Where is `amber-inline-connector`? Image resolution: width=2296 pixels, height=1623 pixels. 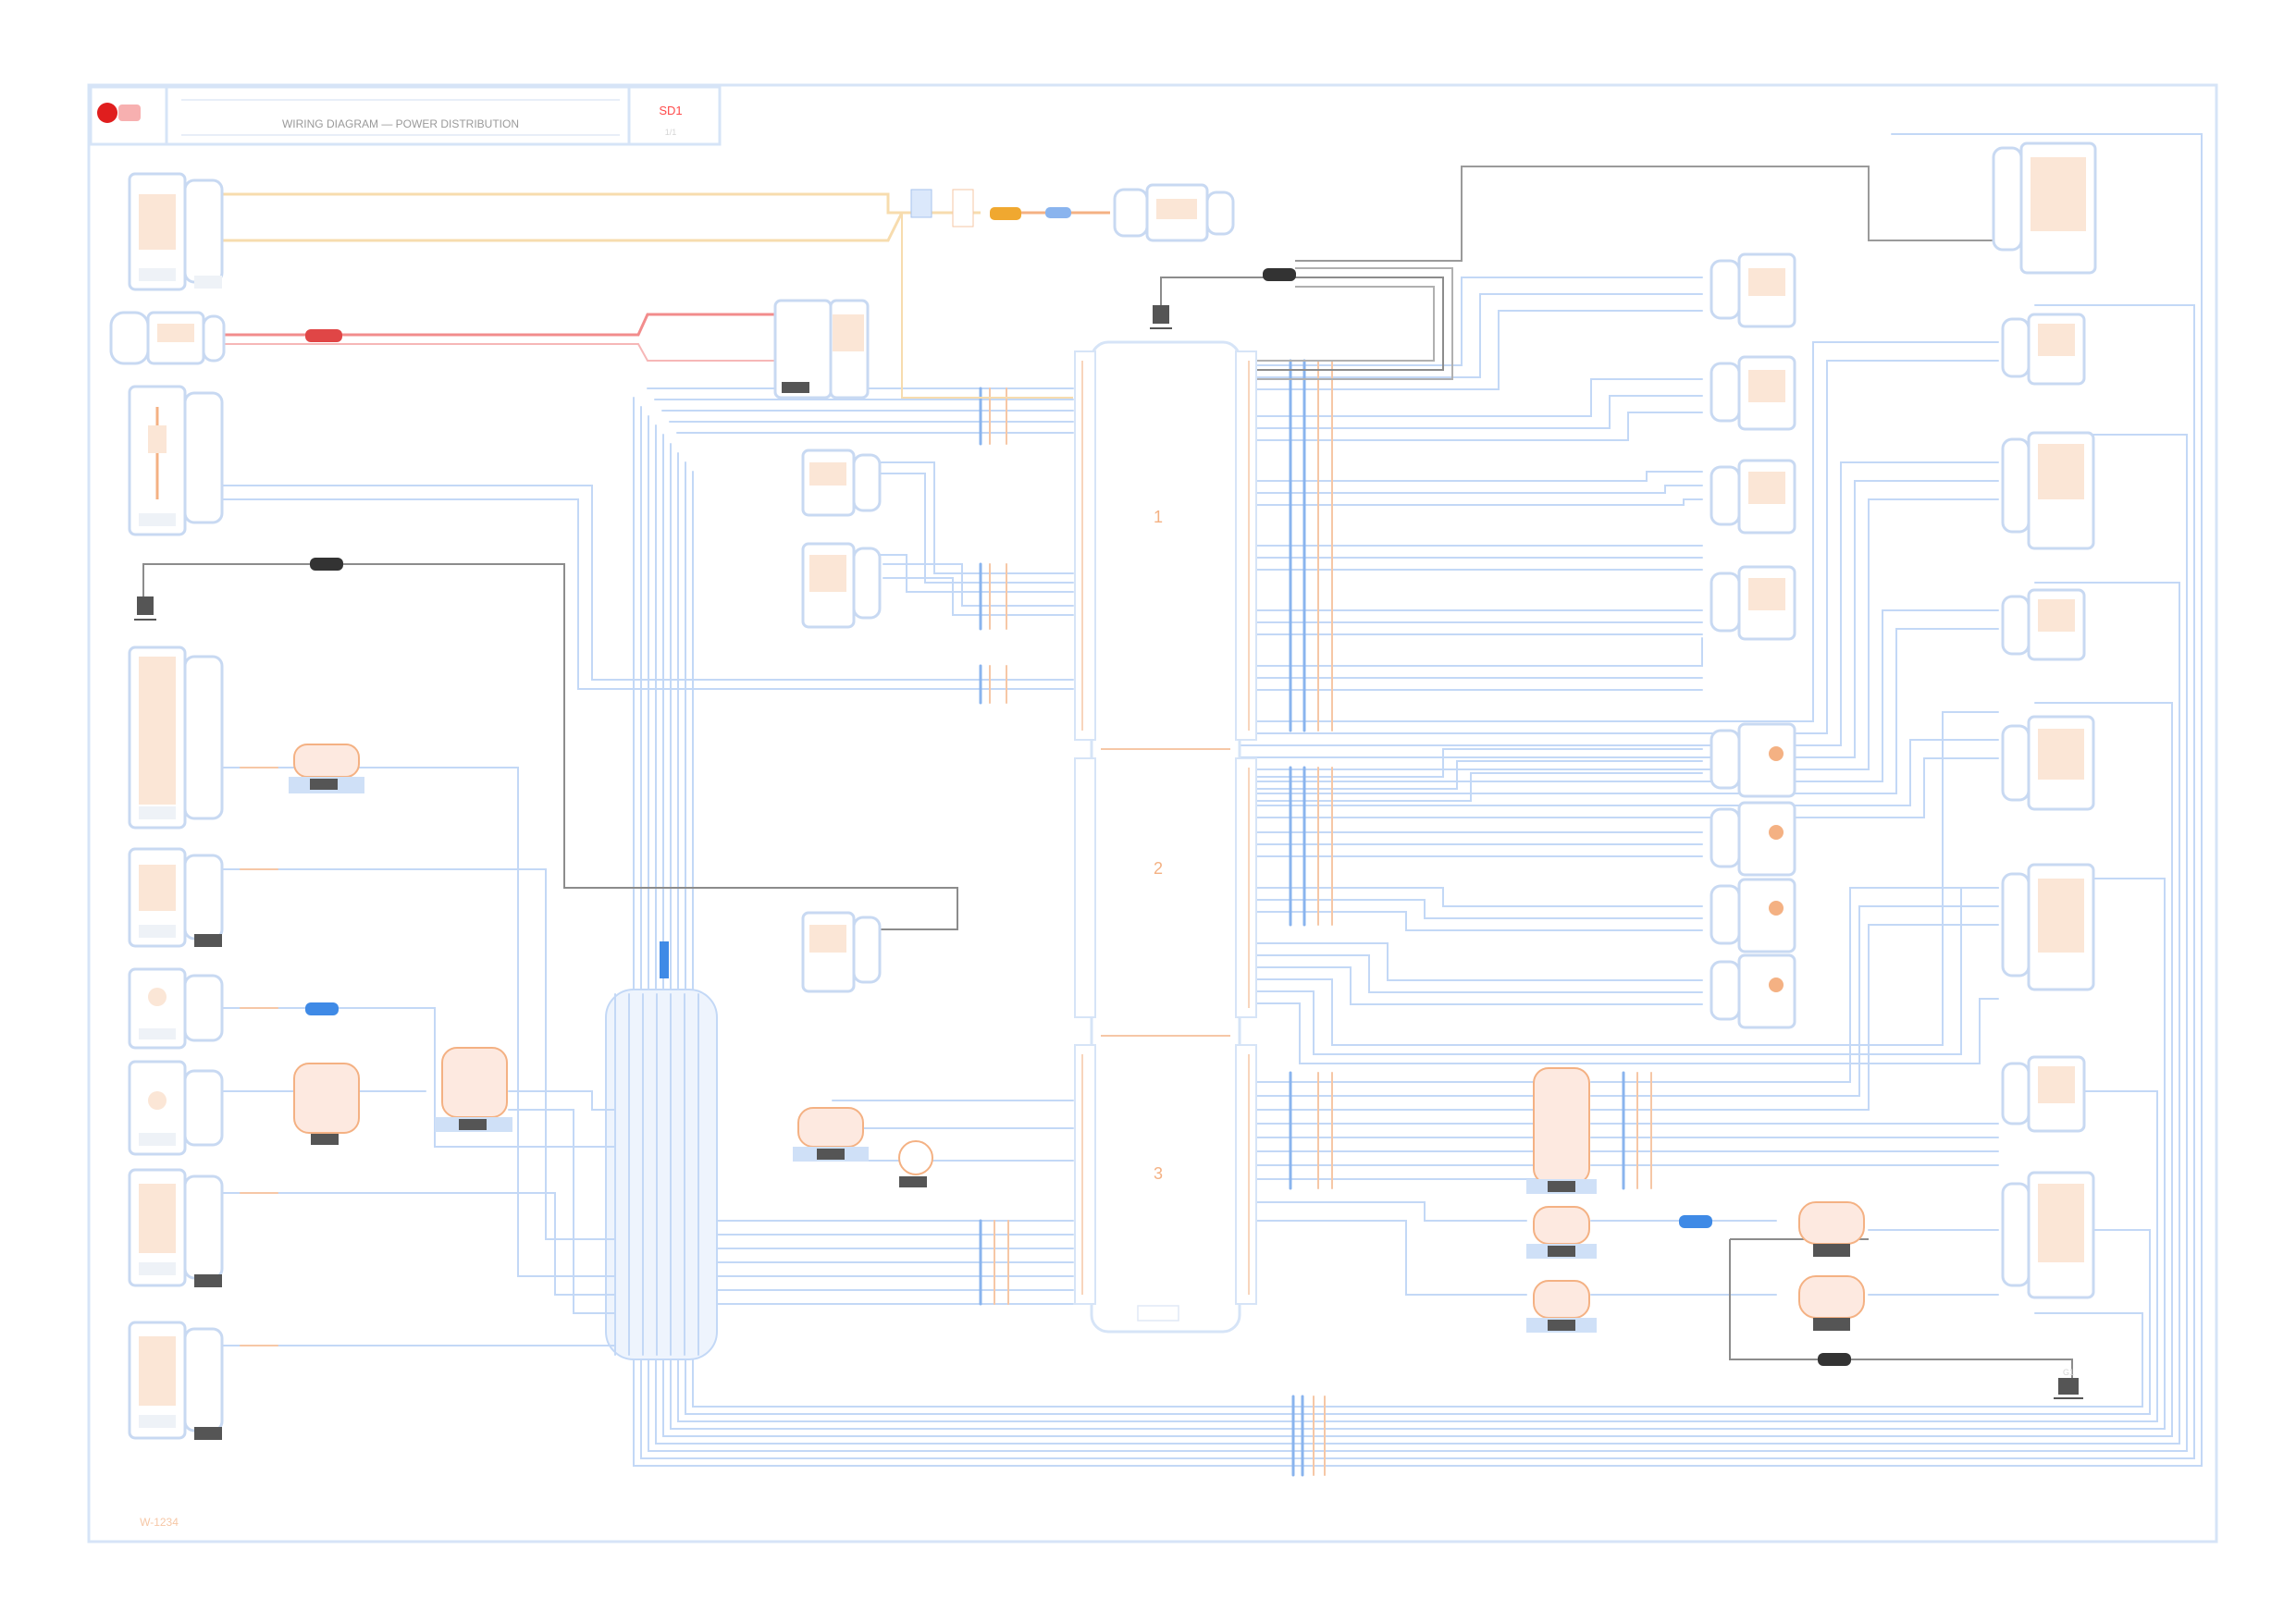
amber-inline-connector is located at coordinates (1005, 213).